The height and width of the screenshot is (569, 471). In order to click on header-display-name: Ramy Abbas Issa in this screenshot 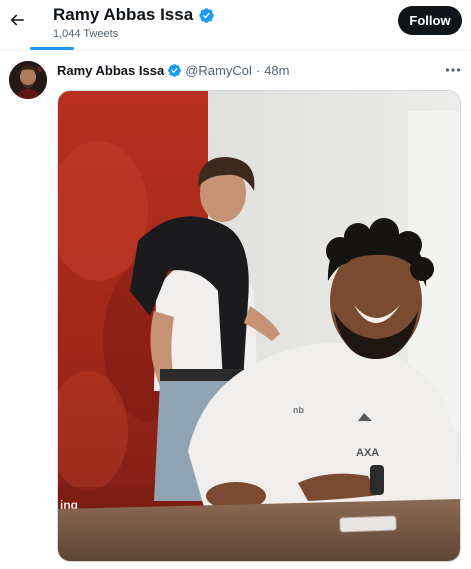, I will do `click(134, 15)`.